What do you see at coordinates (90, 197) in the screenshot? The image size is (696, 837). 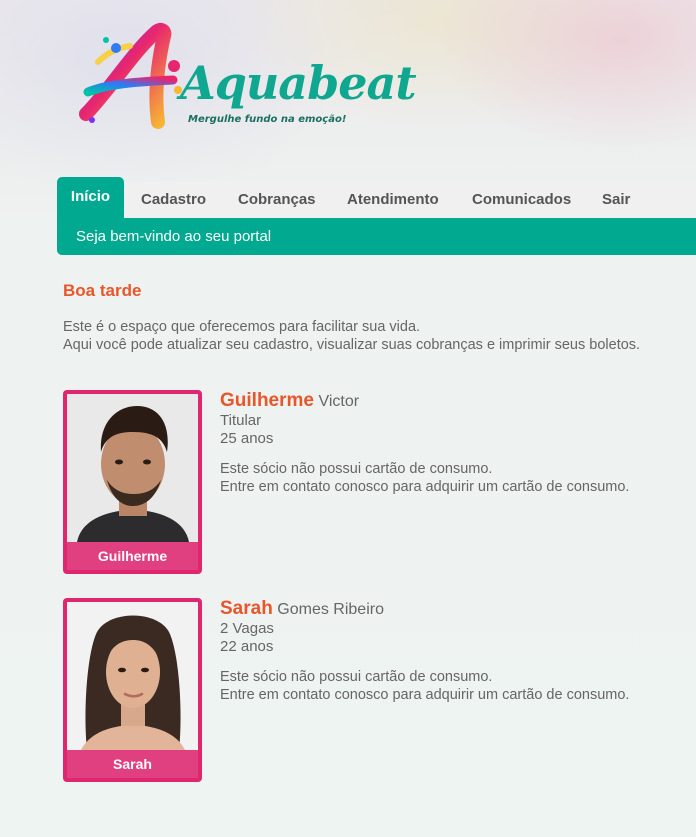 I see `tab-inicio: Início` at bounding box center [90, 197].